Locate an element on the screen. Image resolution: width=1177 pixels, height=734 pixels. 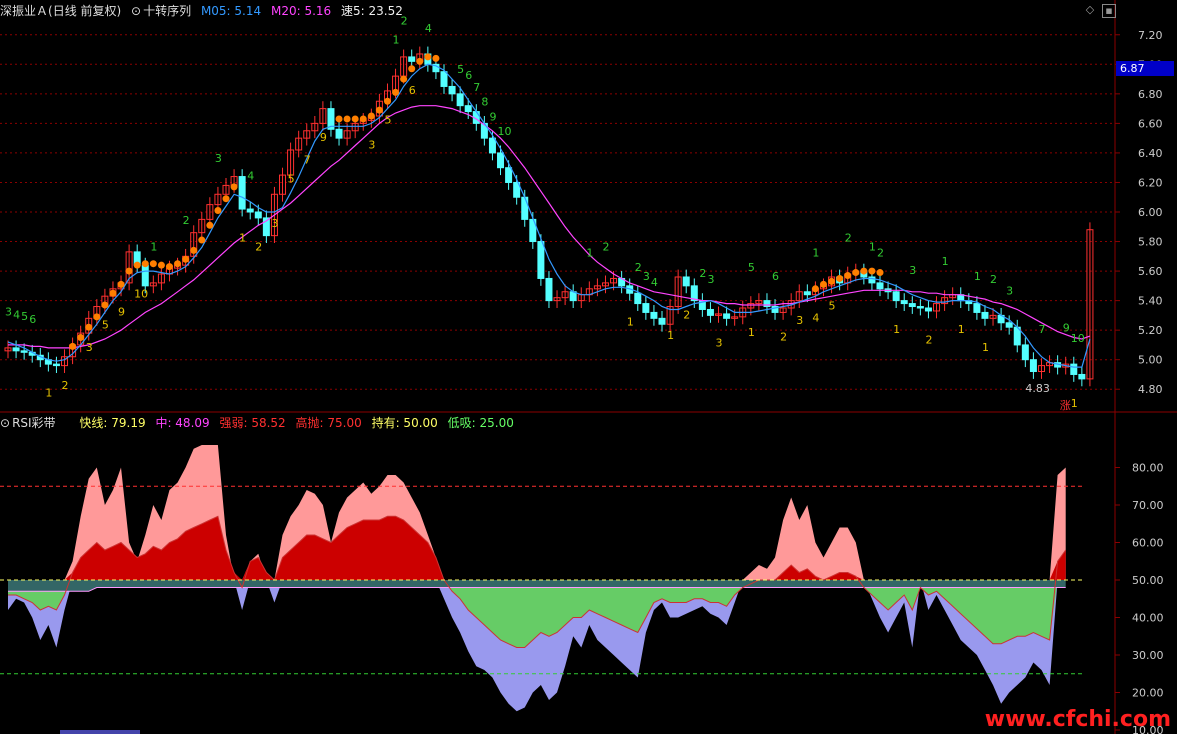
rsi-tick-label: 40.00 is located at coordinates (1148, 618).